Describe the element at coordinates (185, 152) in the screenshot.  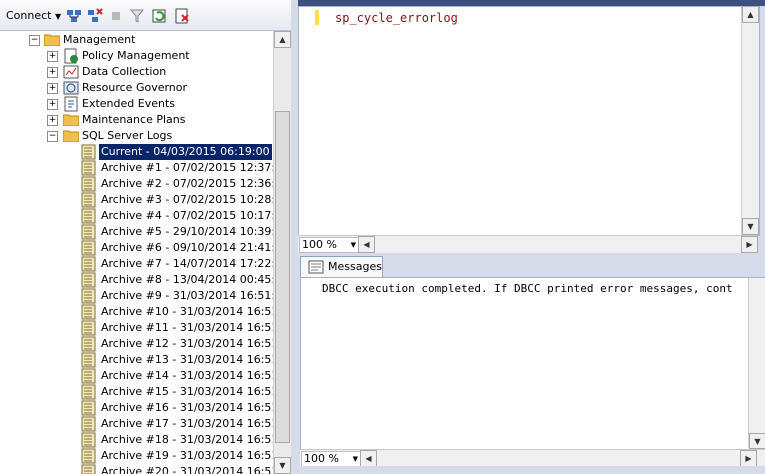
I see `tree-node-label: Current - 04/03/2015 06:19:00` at that location.